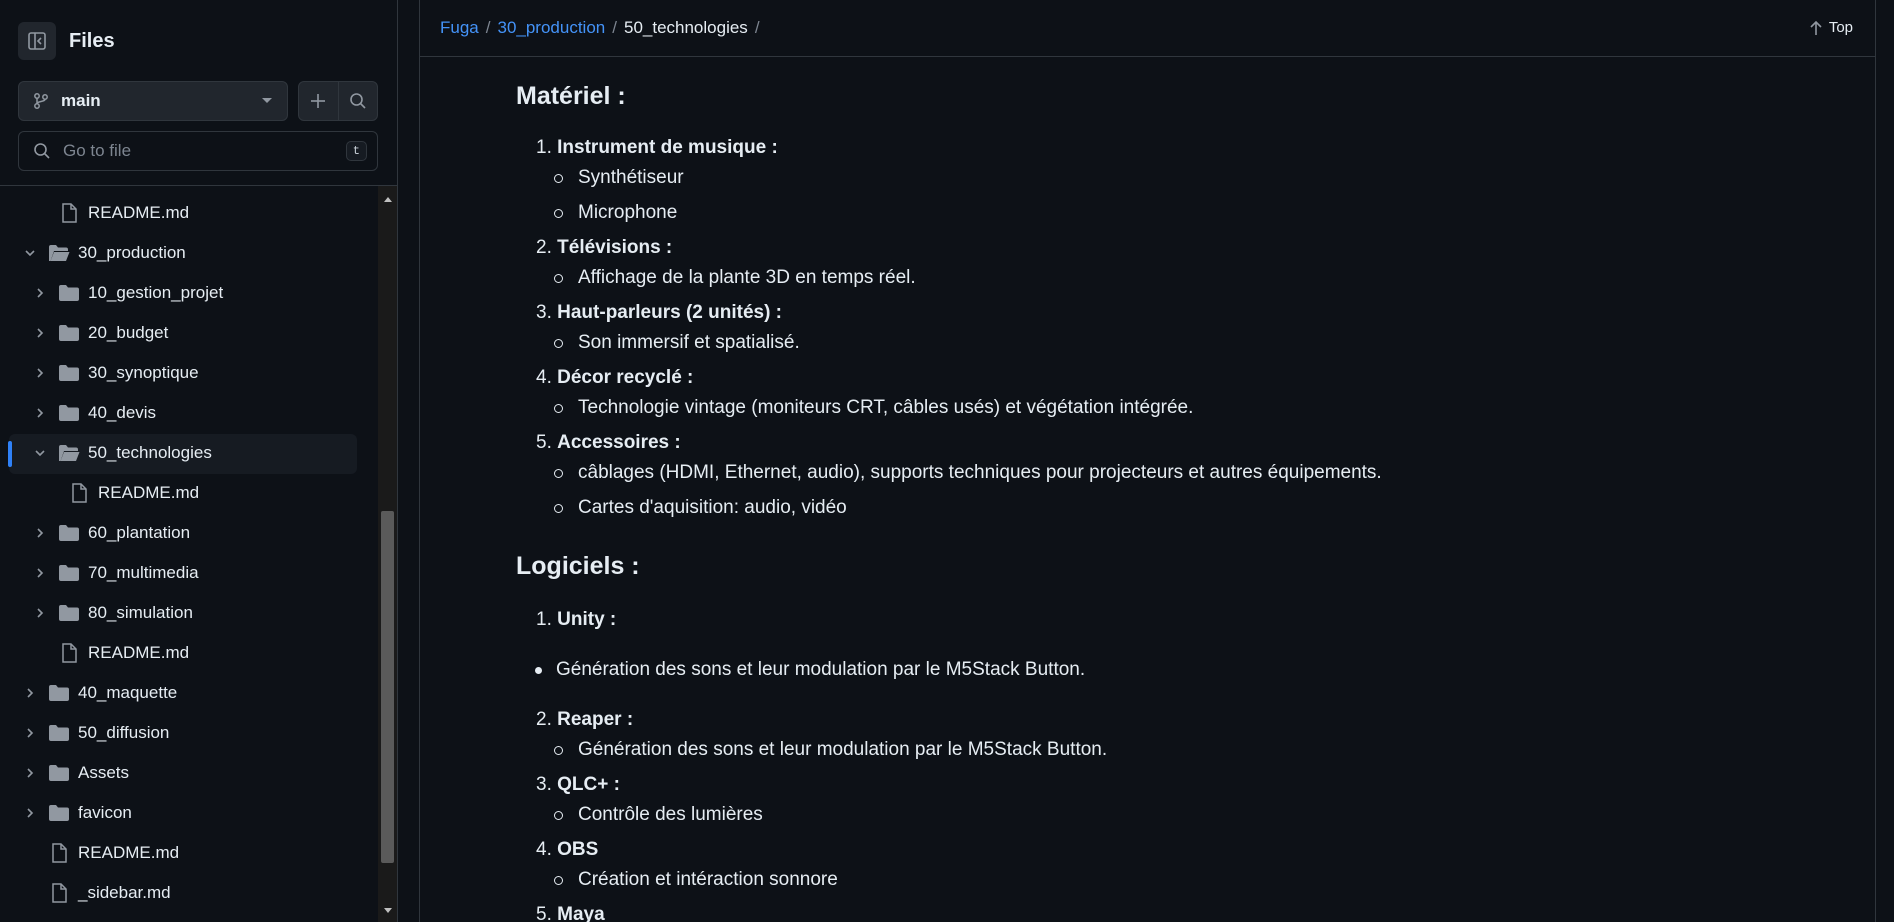 The height and width of the screenshot is (922, 1894). Describe the element at coordinates (189, 373) in the screenshot. I see `tree-folder-item: 30_synoptique` at that location.